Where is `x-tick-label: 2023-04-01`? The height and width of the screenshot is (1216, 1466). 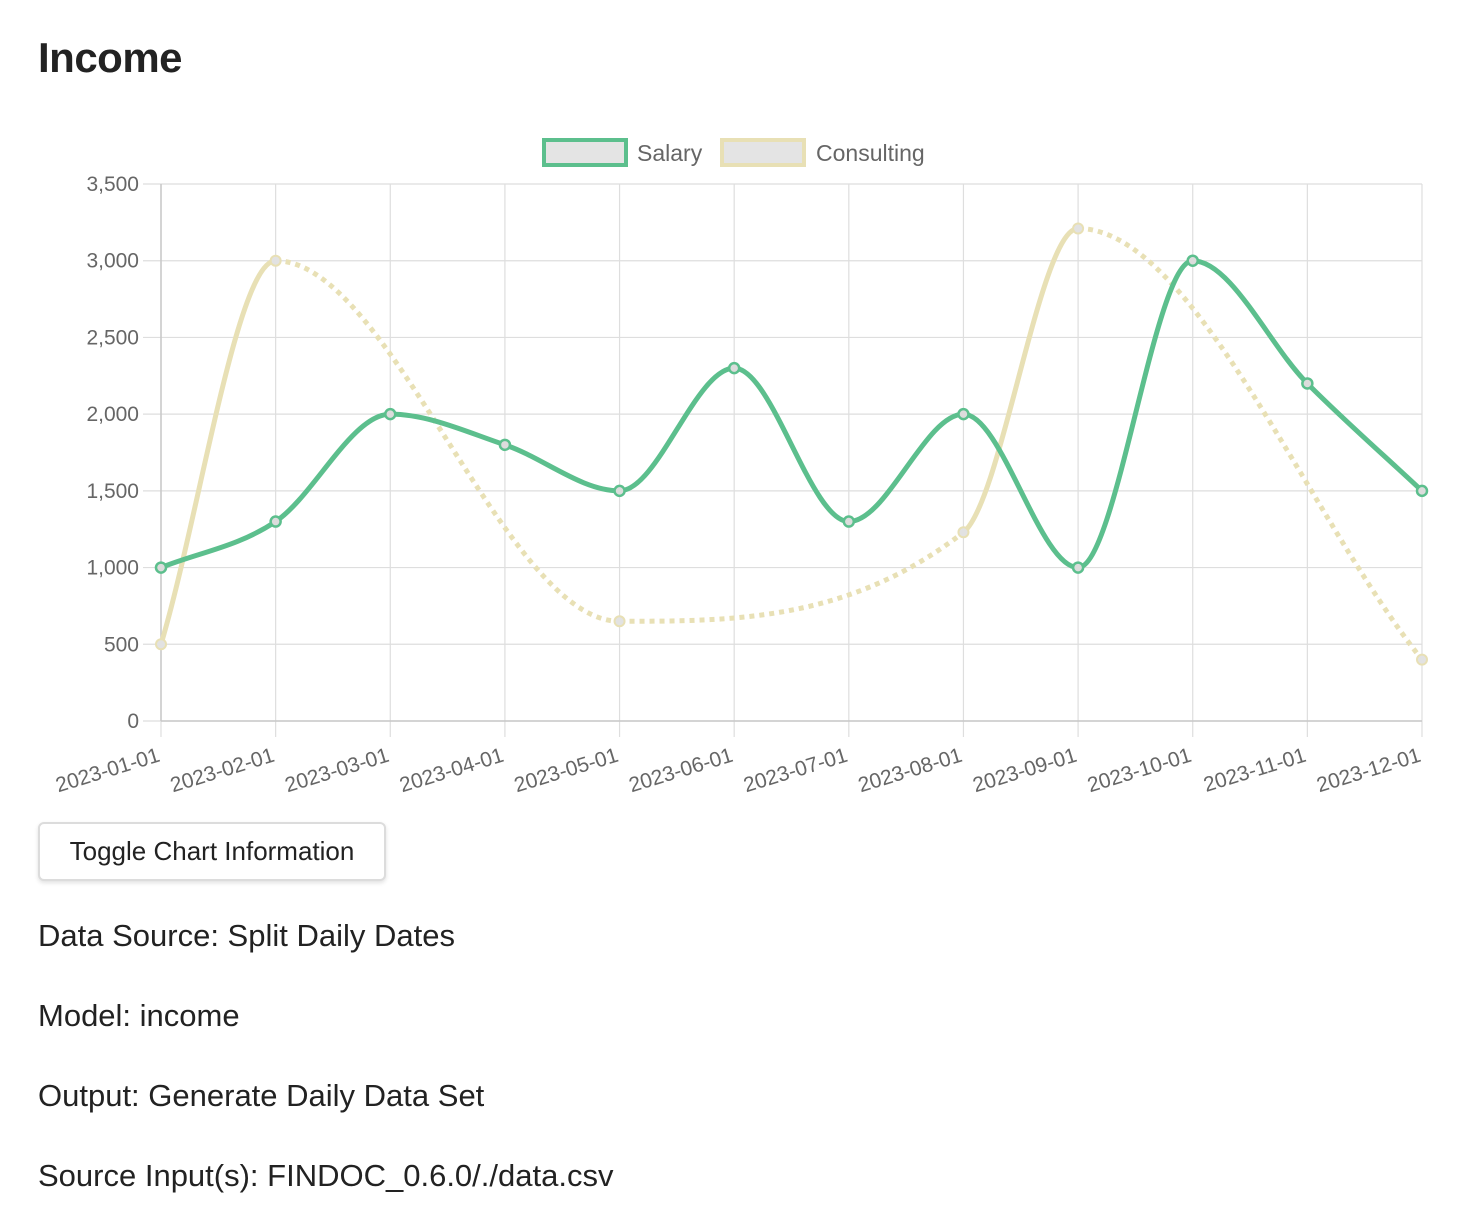
x-tick-label: 2023-04-01 is located at coordinates (451, 770).